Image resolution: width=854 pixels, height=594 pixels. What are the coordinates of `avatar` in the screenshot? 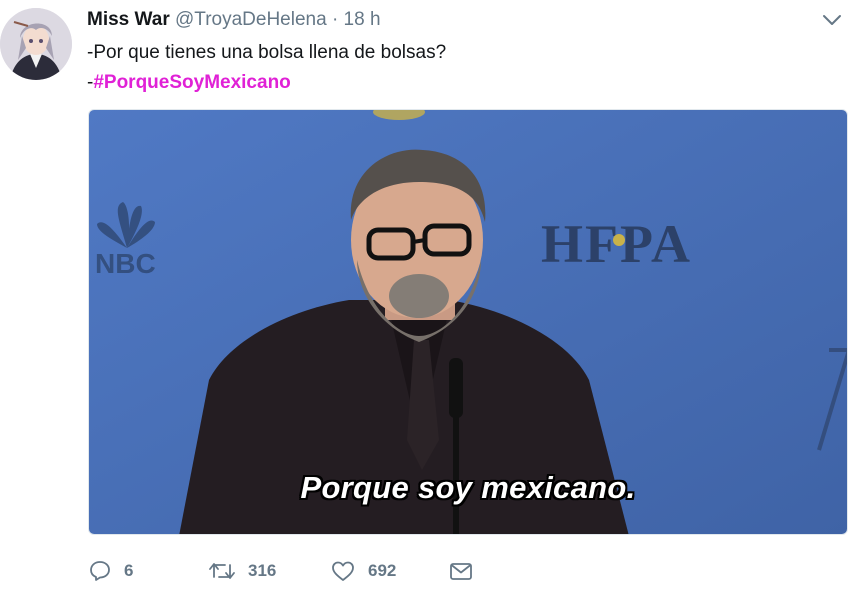 It's located at (36, 44).